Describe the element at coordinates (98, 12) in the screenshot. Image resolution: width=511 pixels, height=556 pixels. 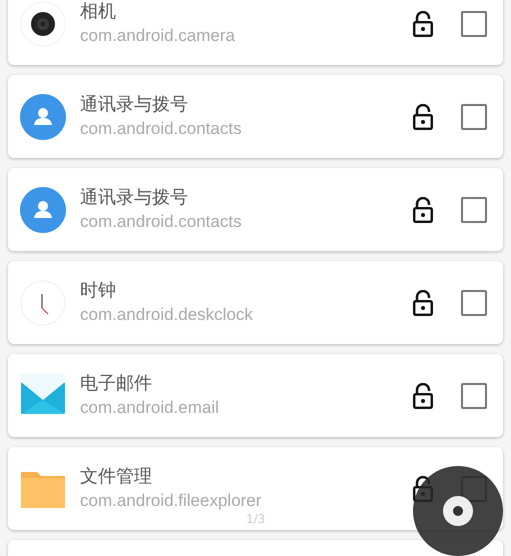
I see `app-name: 相机` at that location.